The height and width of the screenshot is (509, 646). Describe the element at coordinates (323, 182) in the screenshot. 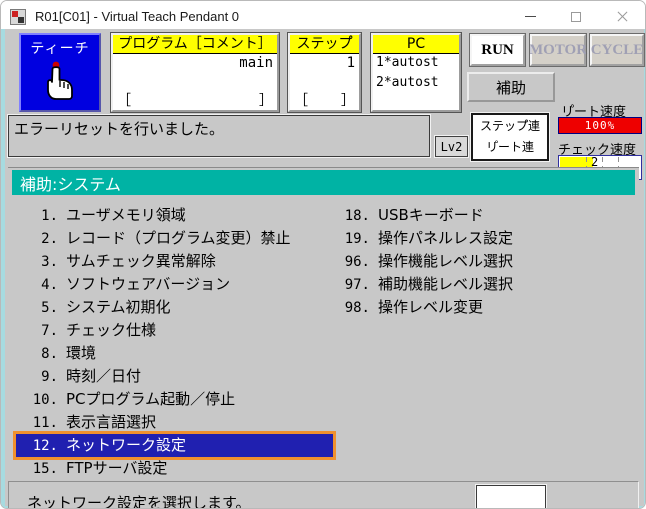

I see `panel-header: 補助:システム` at that location.